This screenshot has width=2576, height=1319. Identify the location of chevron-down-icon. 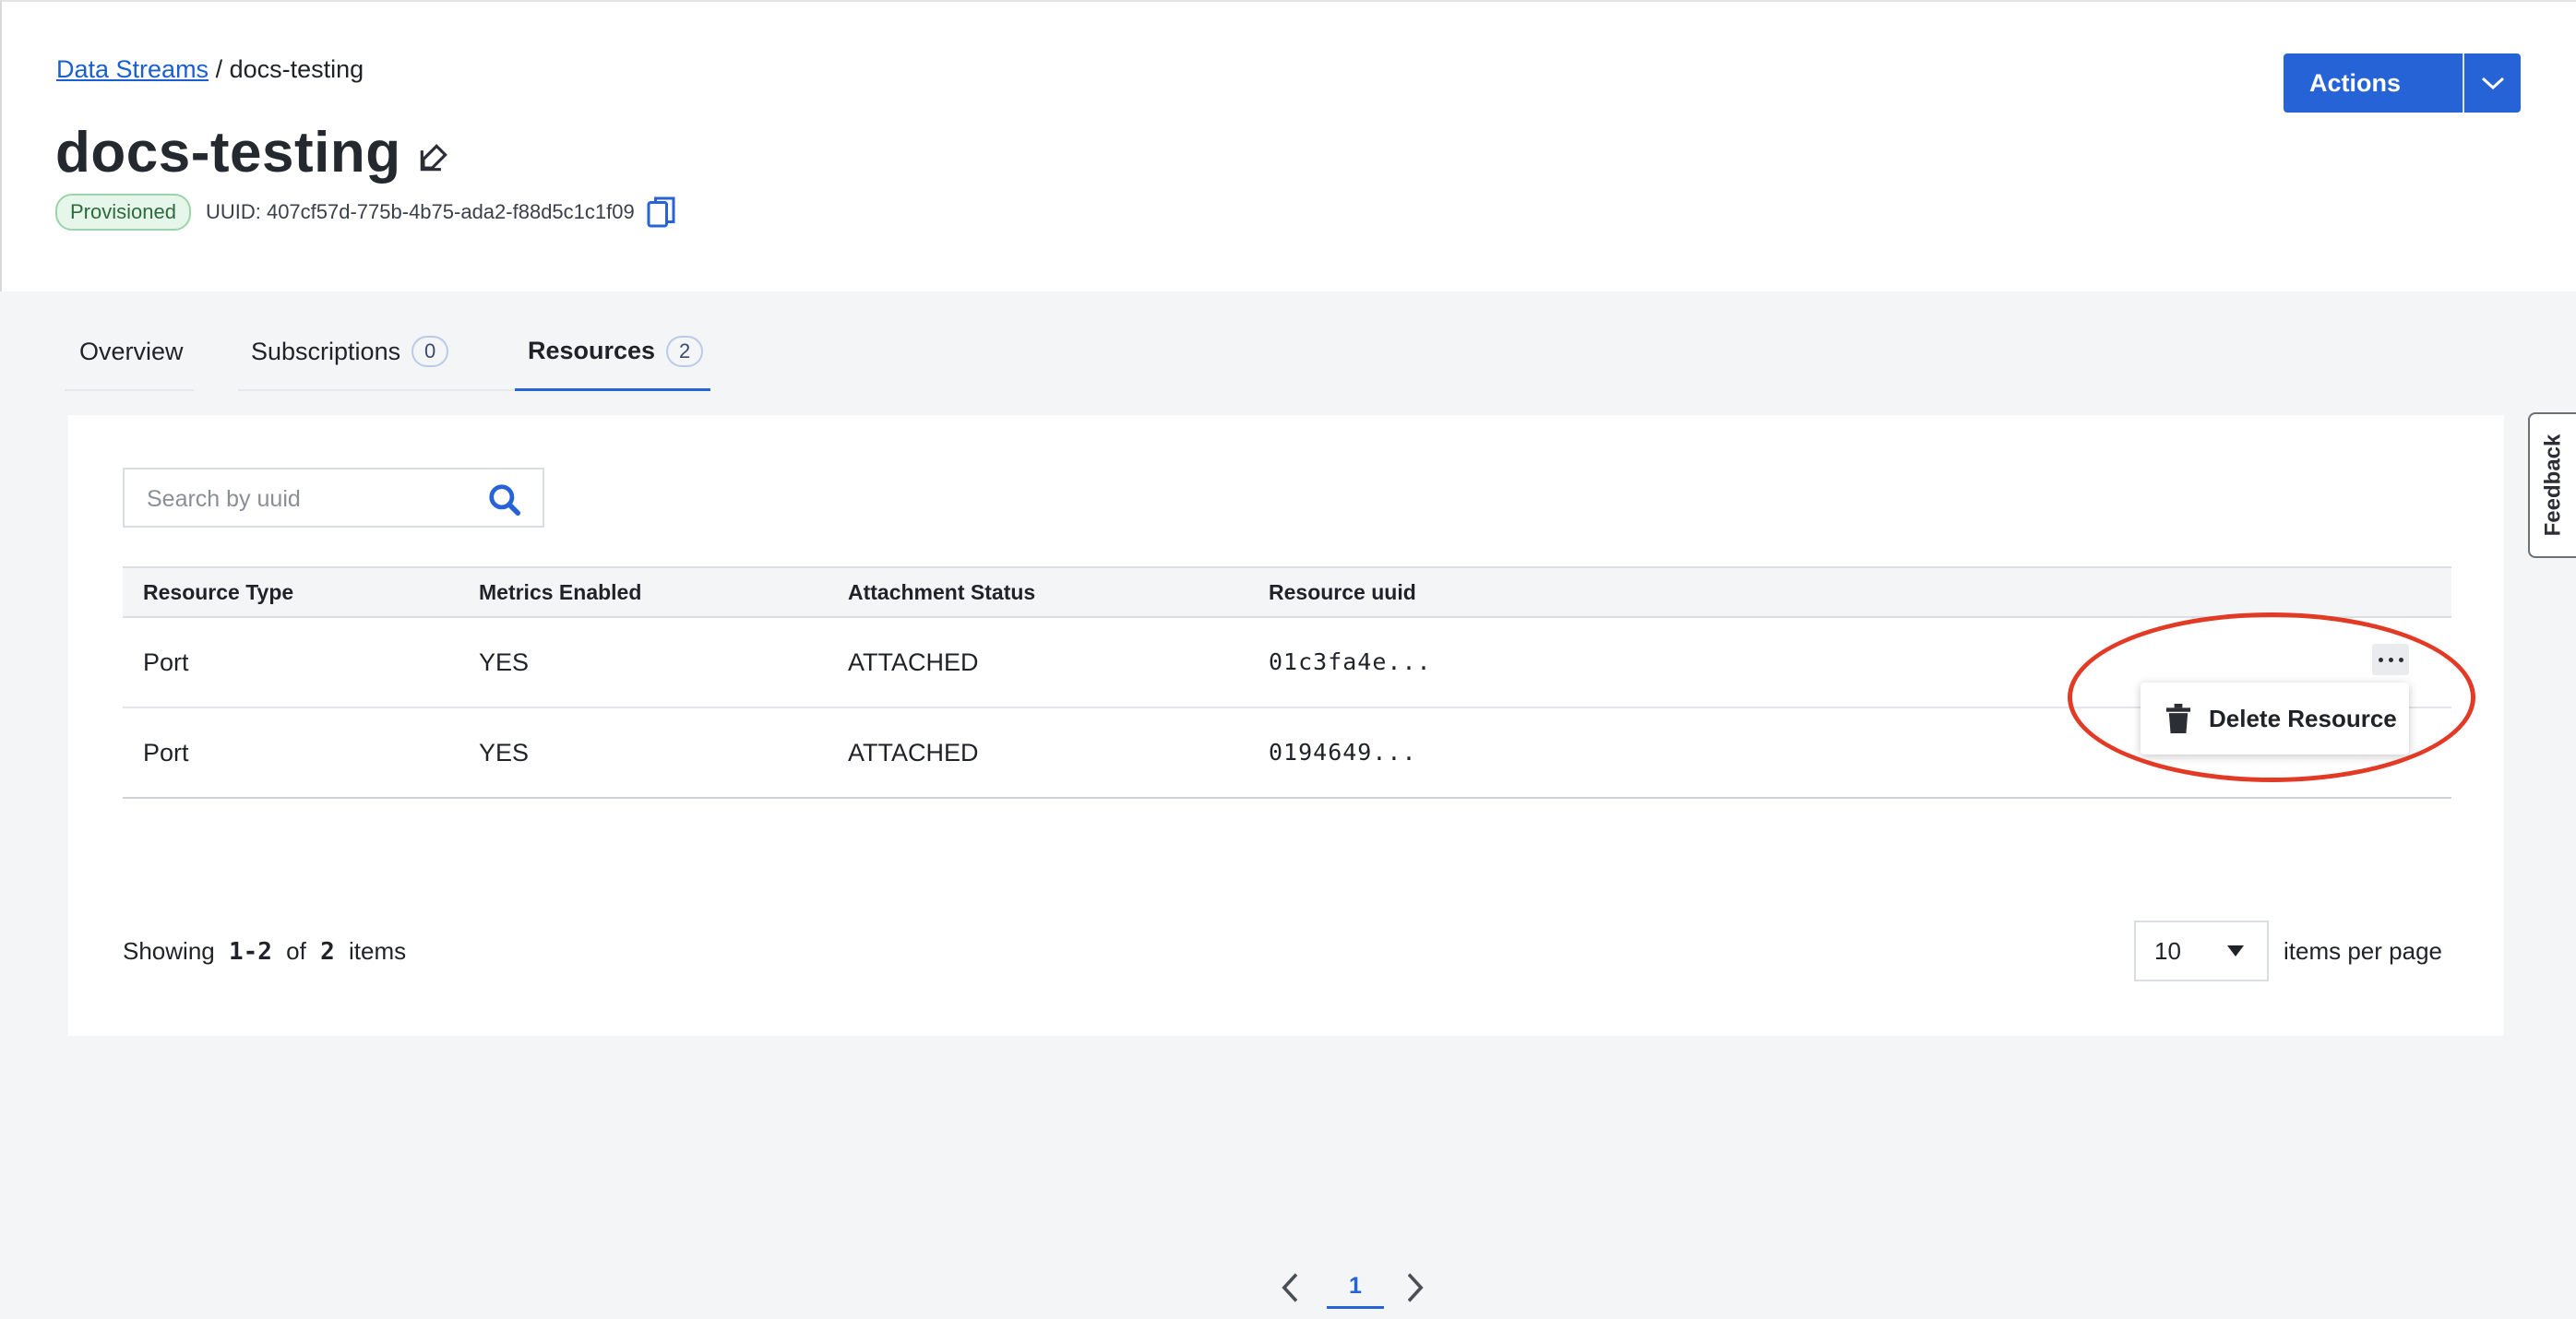
(2493, 83).